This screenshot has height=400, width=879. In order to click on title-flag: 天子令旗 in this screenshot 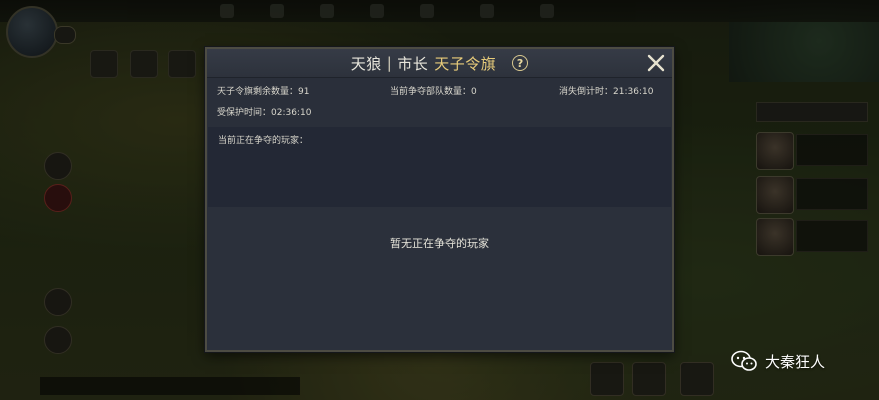, I will do `click(465, 63)`.